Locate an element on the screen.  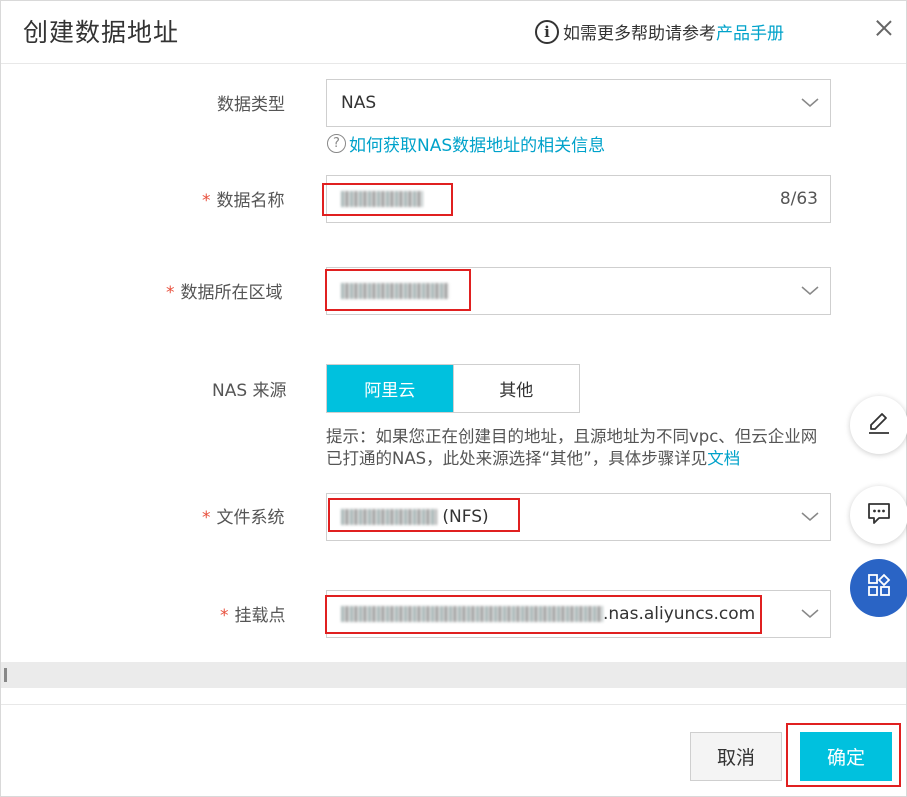
nas-source-toggle: 阿里云 其他 is located at coordinates (453, 388).